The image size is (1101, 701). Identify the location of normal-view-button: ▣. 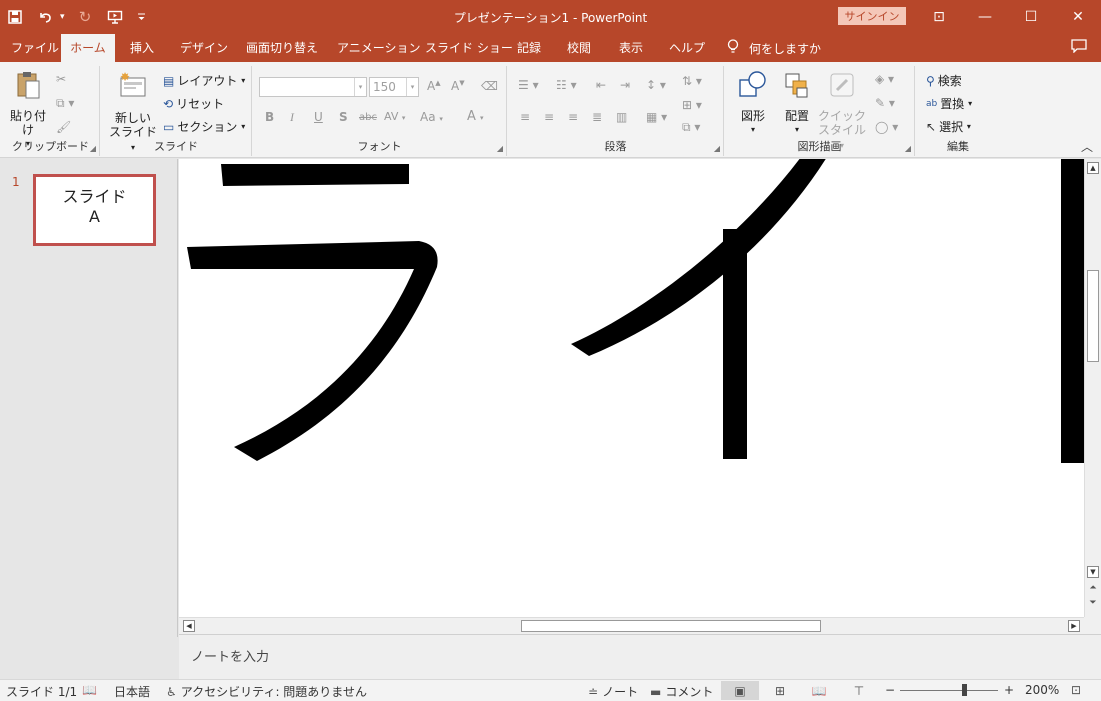
(740, 690).